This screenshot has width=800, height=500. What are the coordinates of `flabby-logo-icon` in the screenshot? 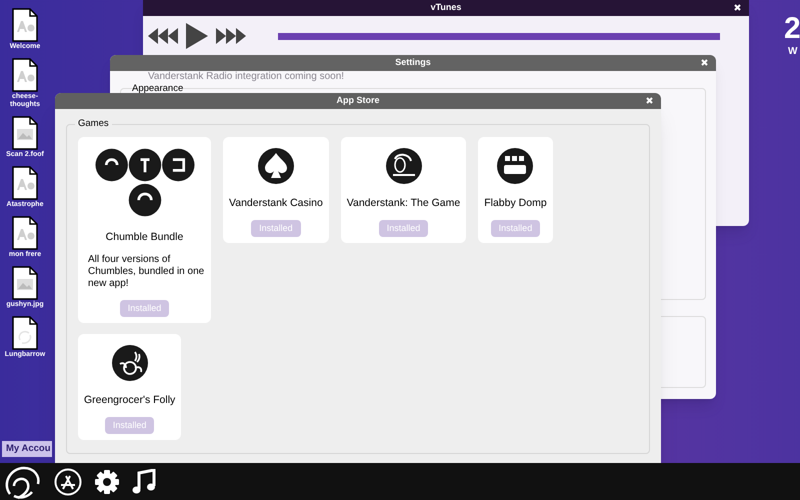 It's located at (515, 166).